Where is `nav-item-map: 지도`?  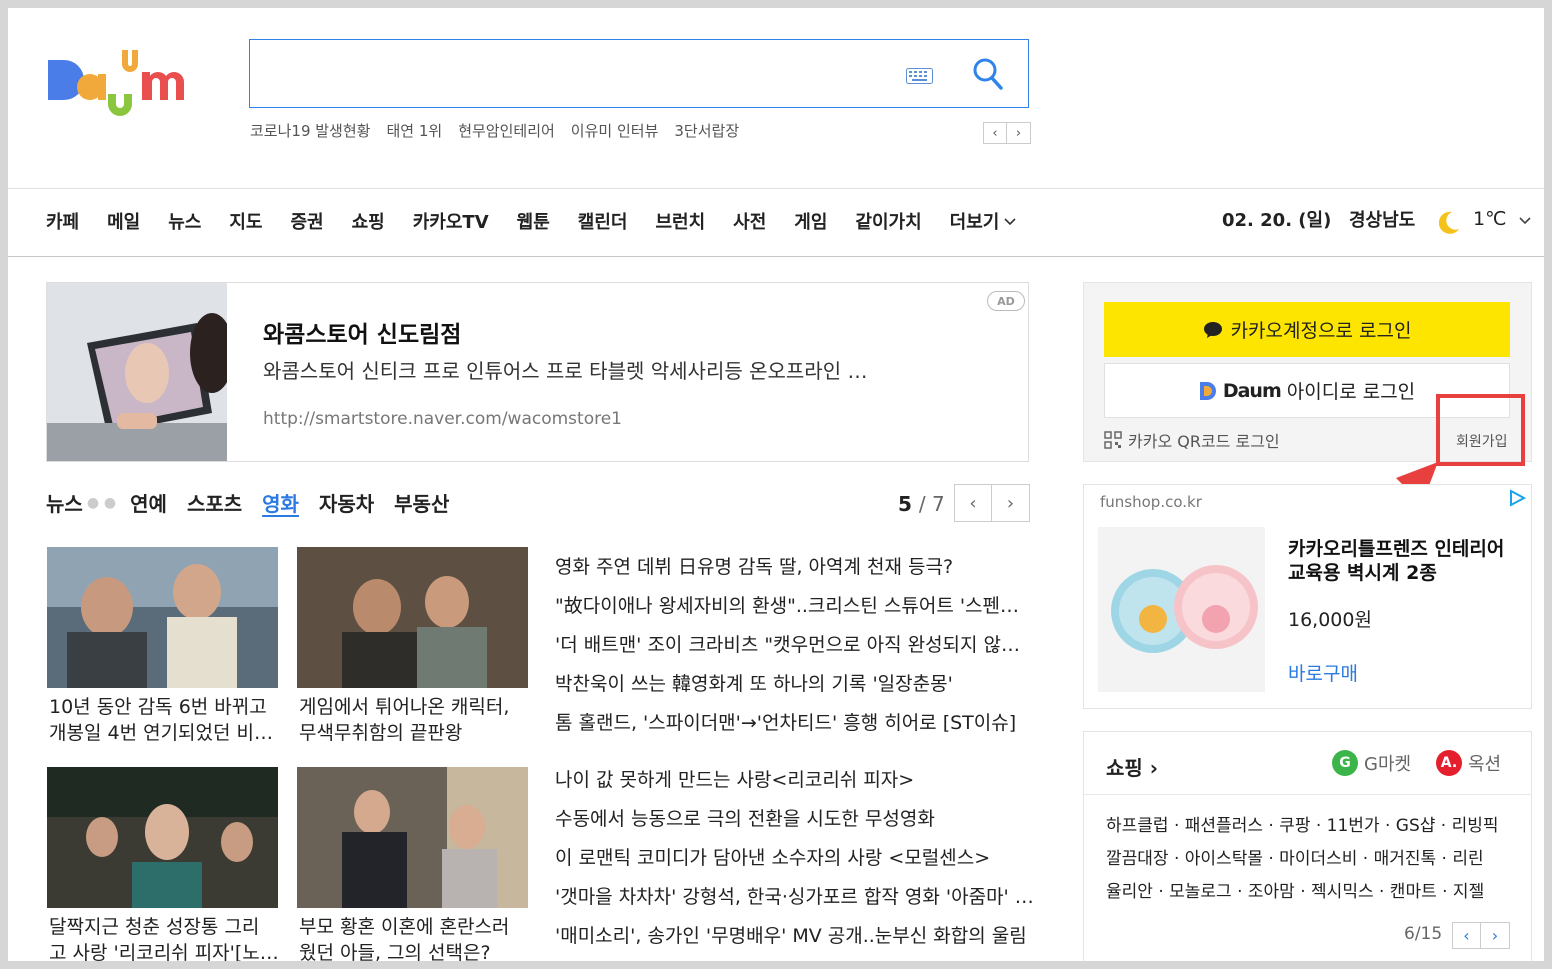 nav-item-map: 지도 is located at coordinates (245, 221).